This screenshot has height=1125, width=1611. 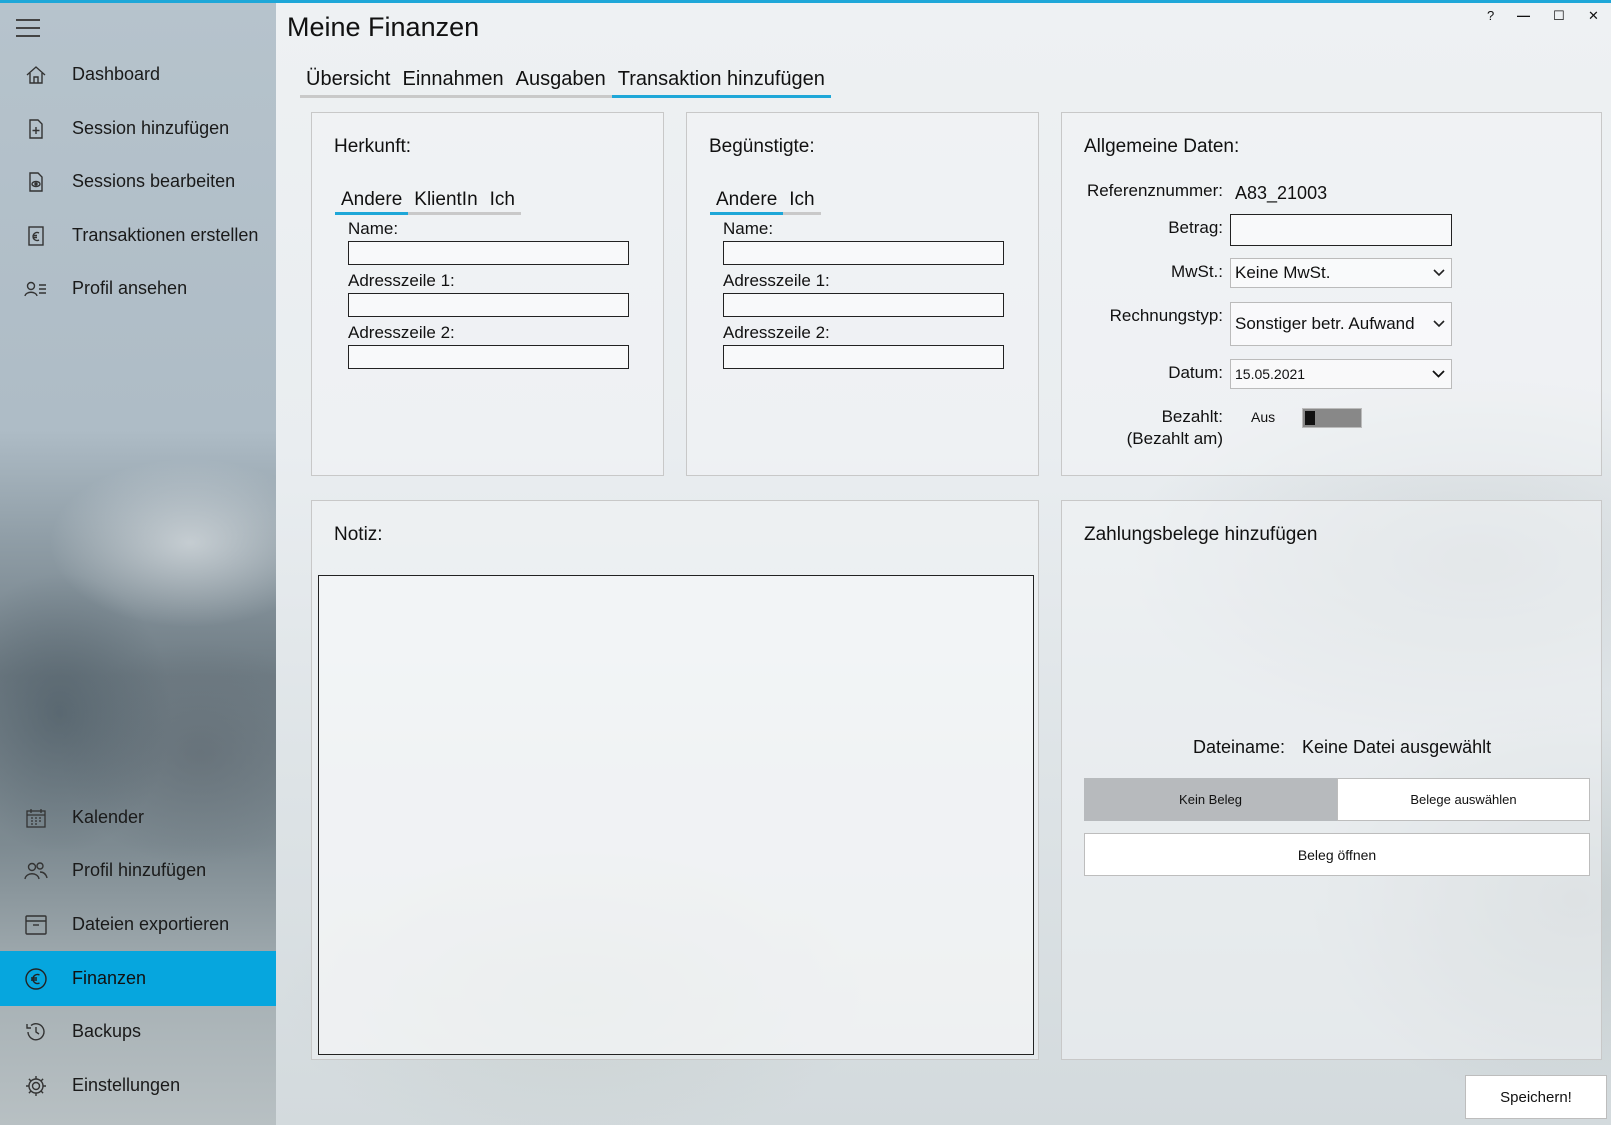 What do you see at coordinates (1490, 15) in the screenshot?
I see `help-button: ?` at bounding box center [1490, 15].